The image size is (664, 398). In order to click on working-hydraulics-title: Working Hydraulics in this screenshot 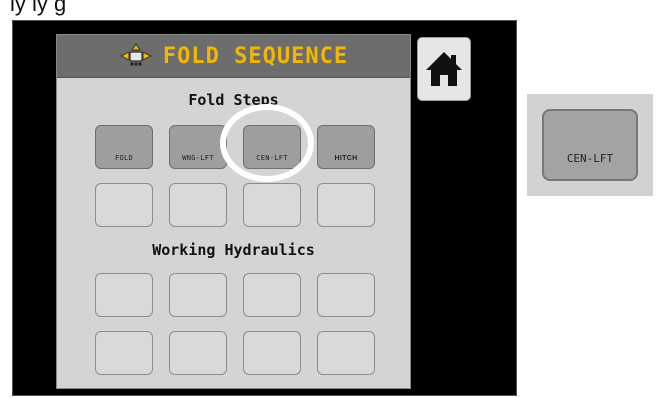, I will do `click(233, 250)`.